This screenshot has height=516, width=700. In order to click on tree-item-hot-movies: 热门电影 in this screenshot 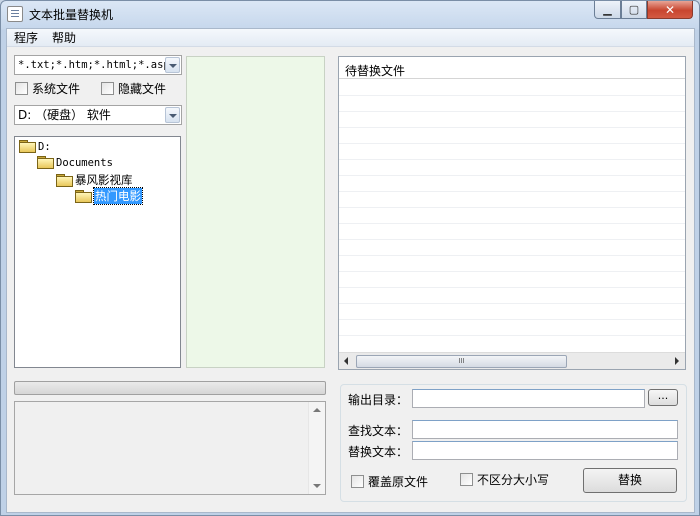, I will do `click(109, 196)`.